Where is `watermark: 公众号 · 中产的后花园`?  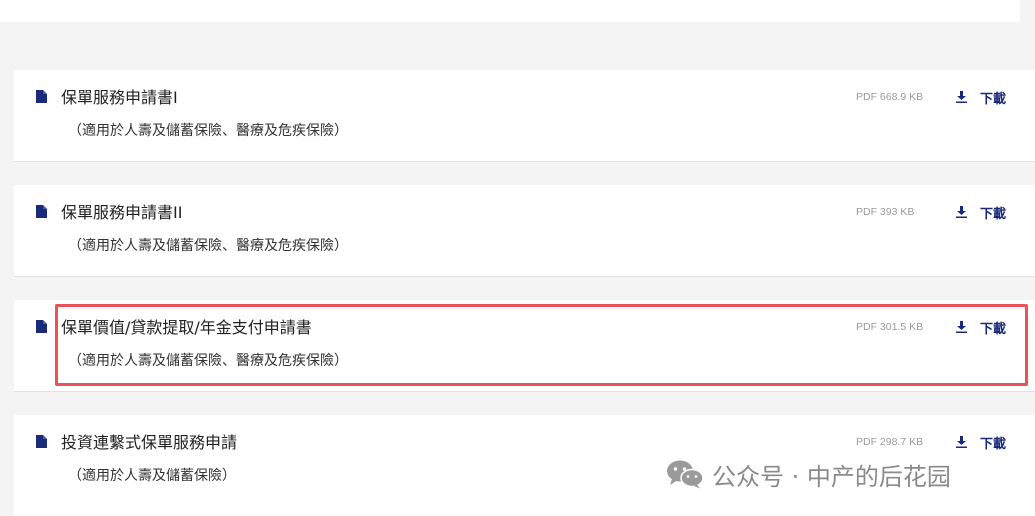 watermark: 公众号 · 中产的后花园 is located at coordinates (808, 474).